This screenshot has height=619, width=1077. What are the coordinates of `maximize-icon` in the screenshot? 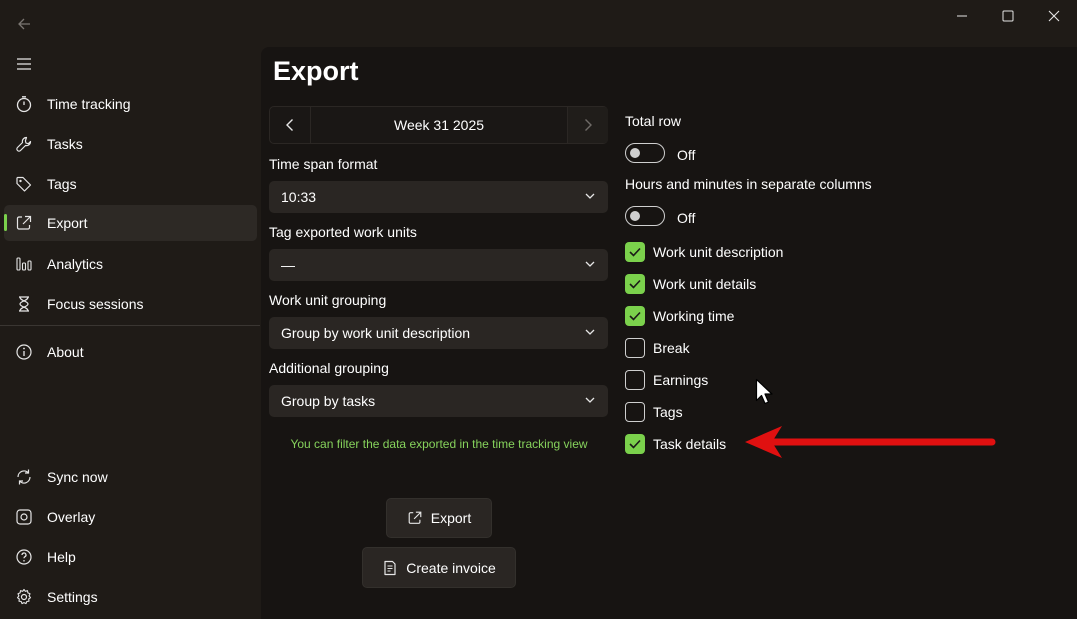 It's located at (1008, 16).